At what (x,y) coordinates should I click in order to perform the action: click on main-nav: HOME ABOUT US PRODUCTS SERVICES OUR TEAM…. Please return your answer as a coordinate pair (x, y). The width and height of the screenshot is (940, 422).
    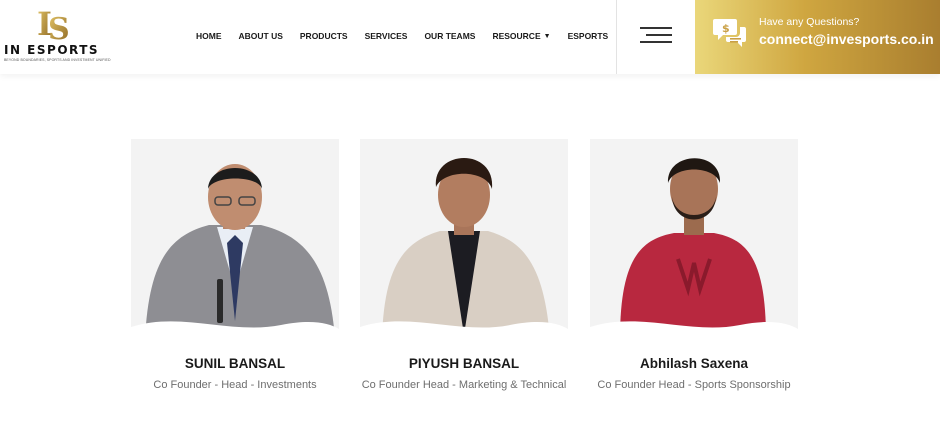
    Looking at the image, I should click on (410, 36).